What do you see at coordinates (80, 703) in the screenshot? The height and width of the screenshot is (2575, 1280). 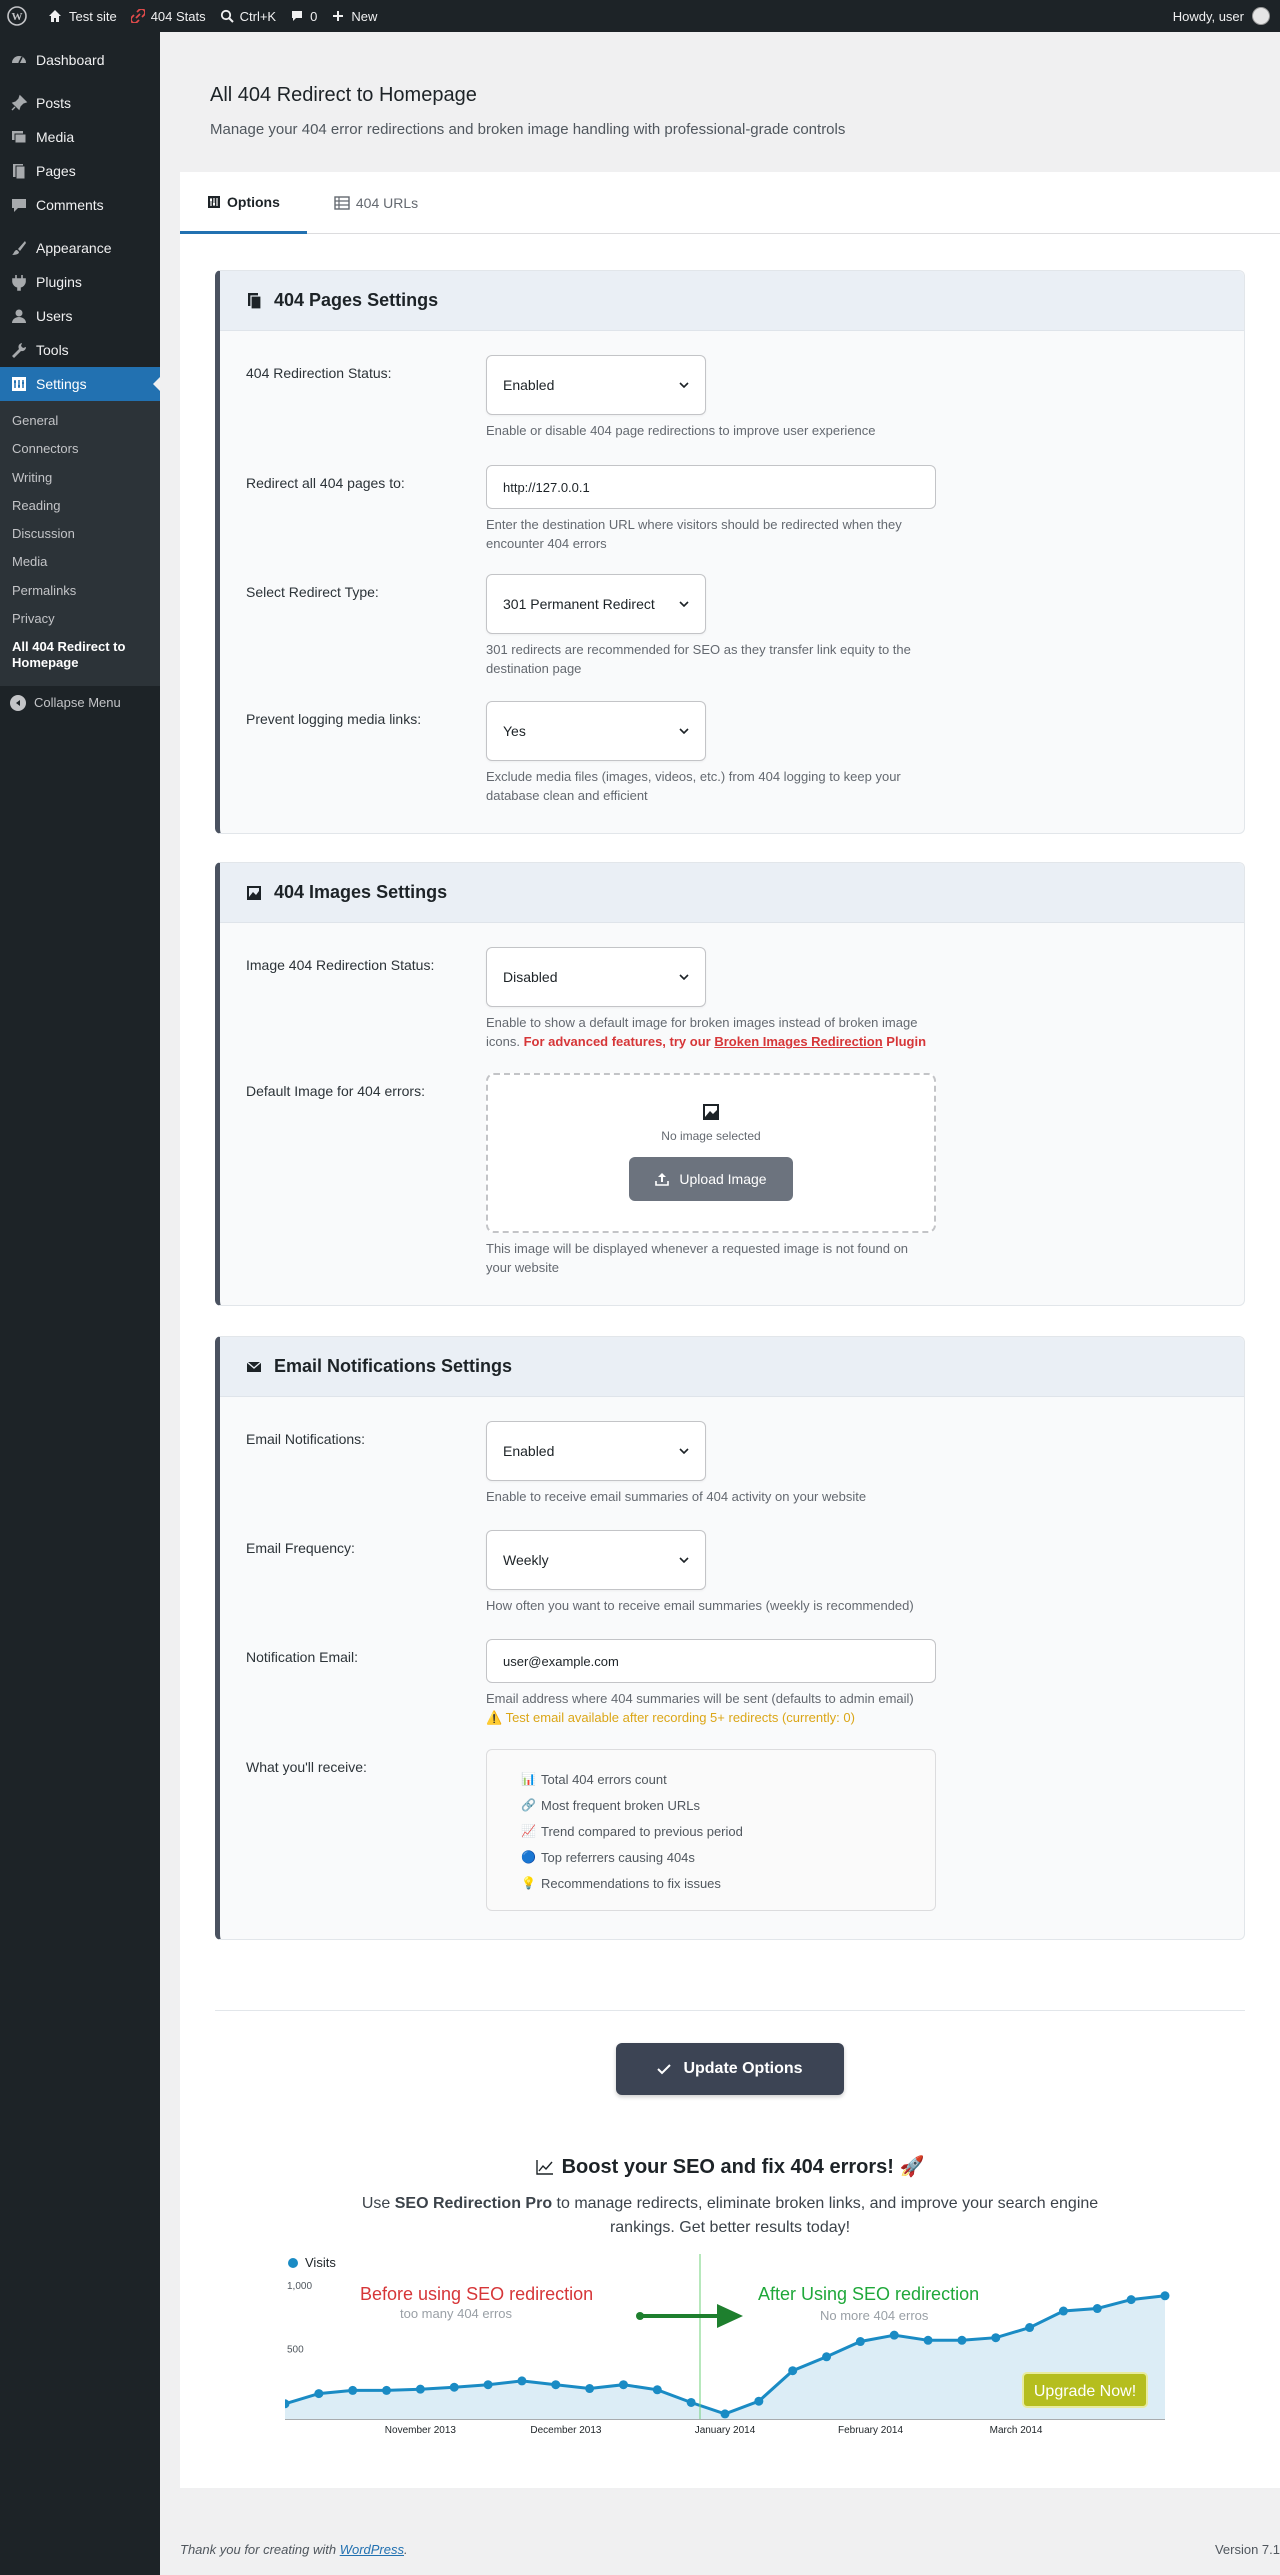 I see `collapse-menu-button: Collapse Menu` at bounding box center [80, 703].